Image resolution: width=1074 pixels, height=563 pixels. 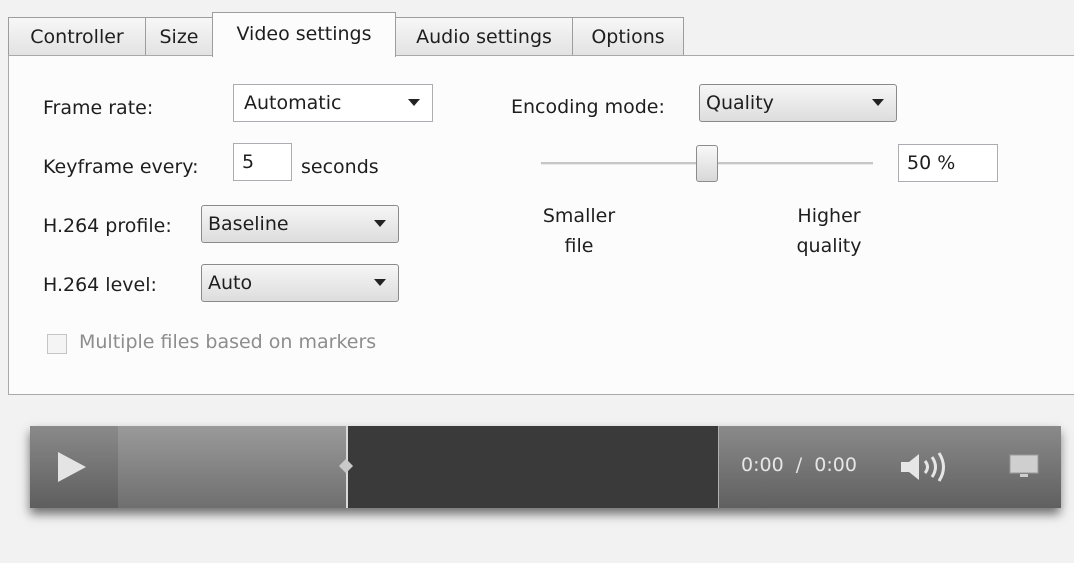 I want to click on h264-level-value: Auto, so click(x=230, y=283).